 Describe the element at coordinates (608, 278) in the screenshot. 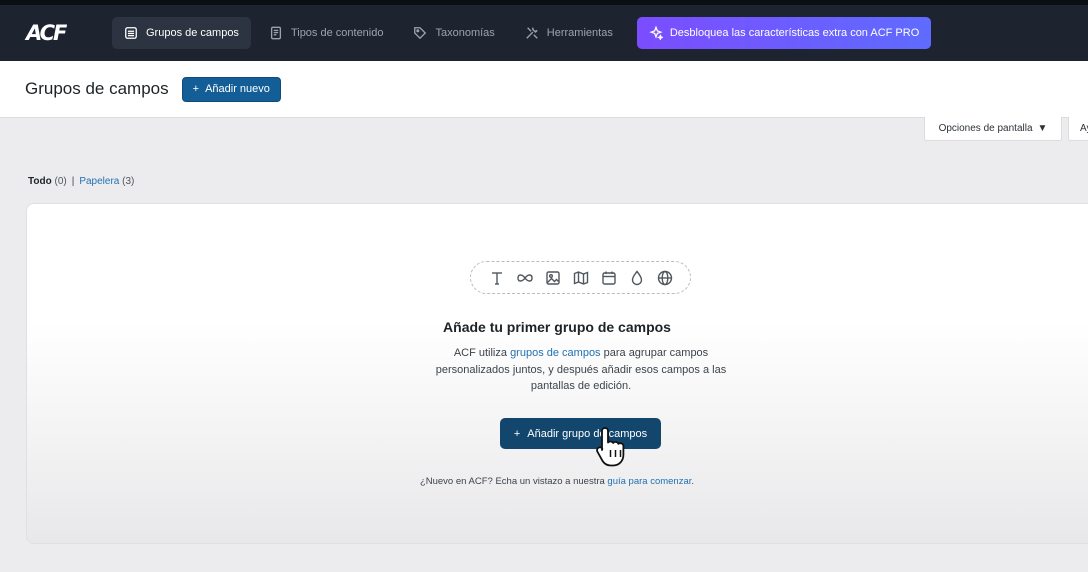

I see `calendar-icon` at that location.